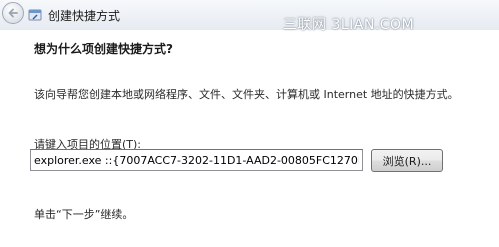 The height and width of the screenshot is (247, 499). I want to click on back-button, so click(13, 13).